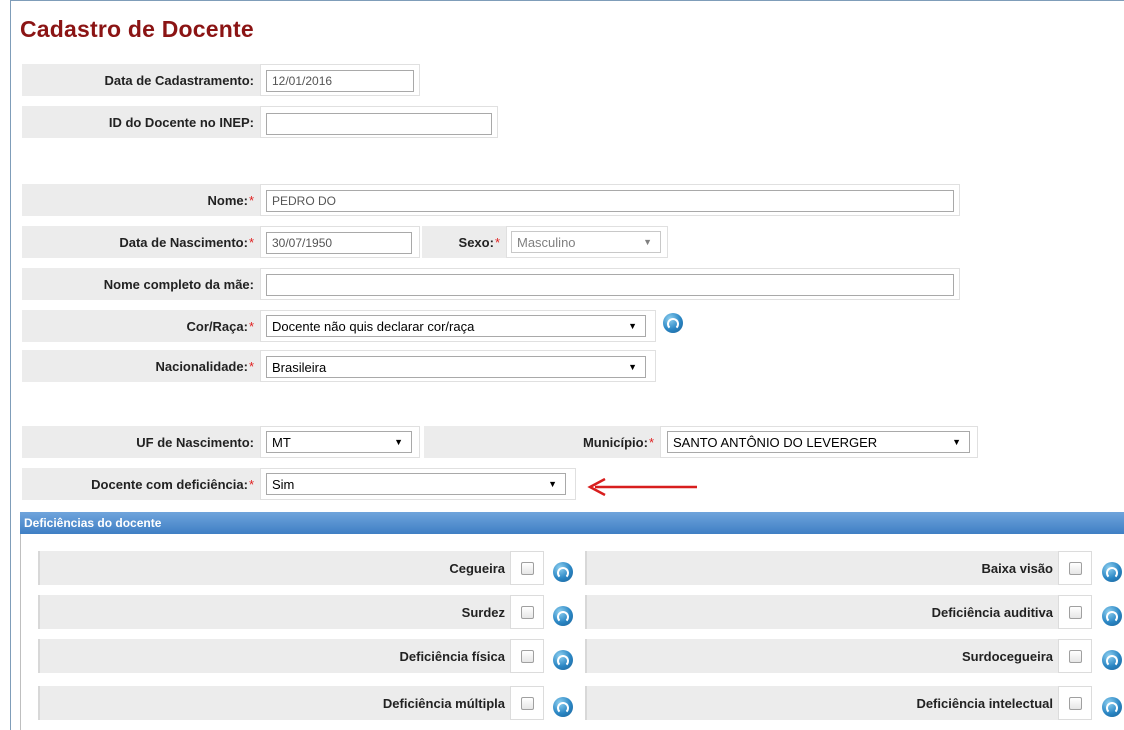 This screenshot has width=1124, height=730. I want to click on deficiencia-multipla-cell, so click(527, 703).